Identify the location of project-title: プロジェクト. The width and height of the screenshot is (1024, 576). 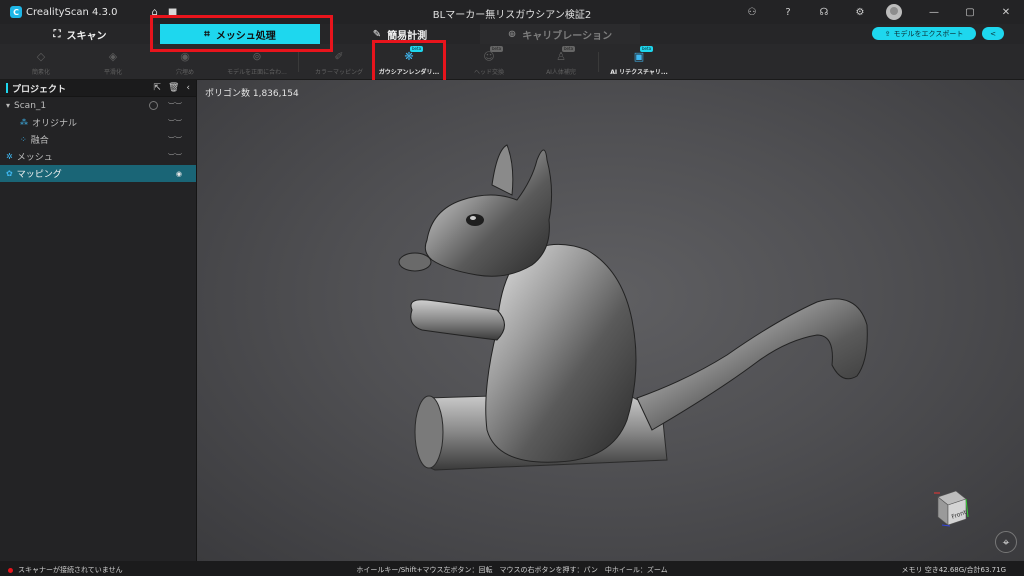
(39, 89).